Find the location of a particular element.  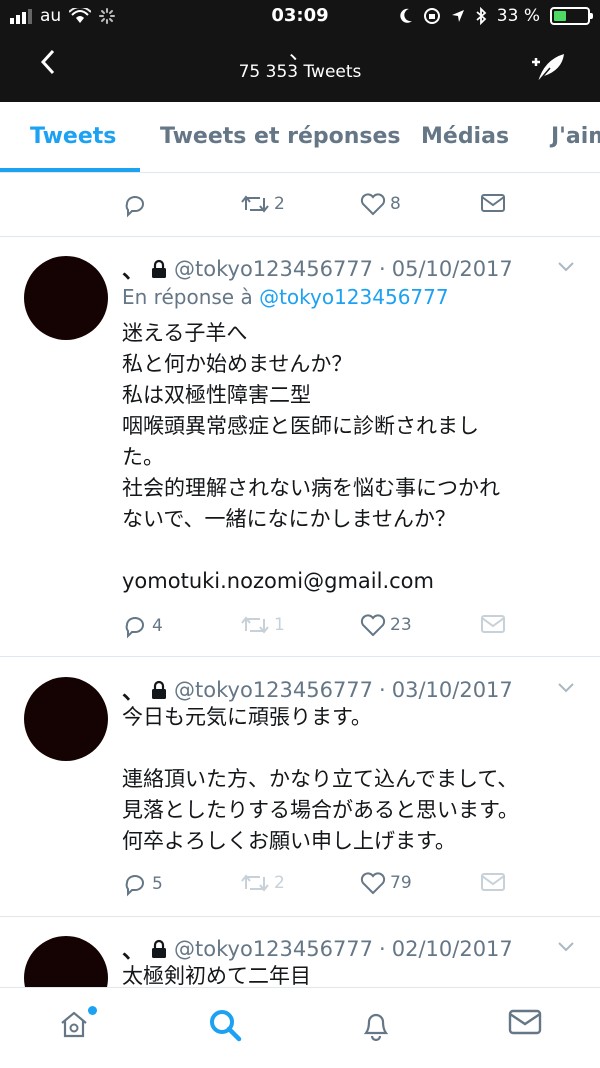

like-button: 79 is located at coordinates (386, 883).